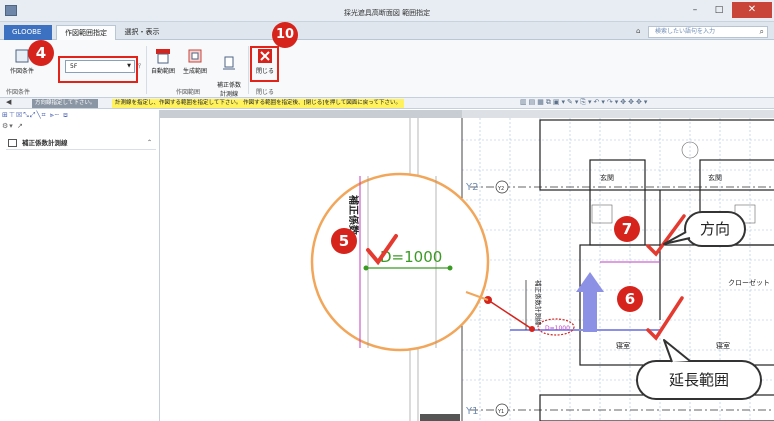  I want to click on step-badge-4: 4, so click(41, 53).